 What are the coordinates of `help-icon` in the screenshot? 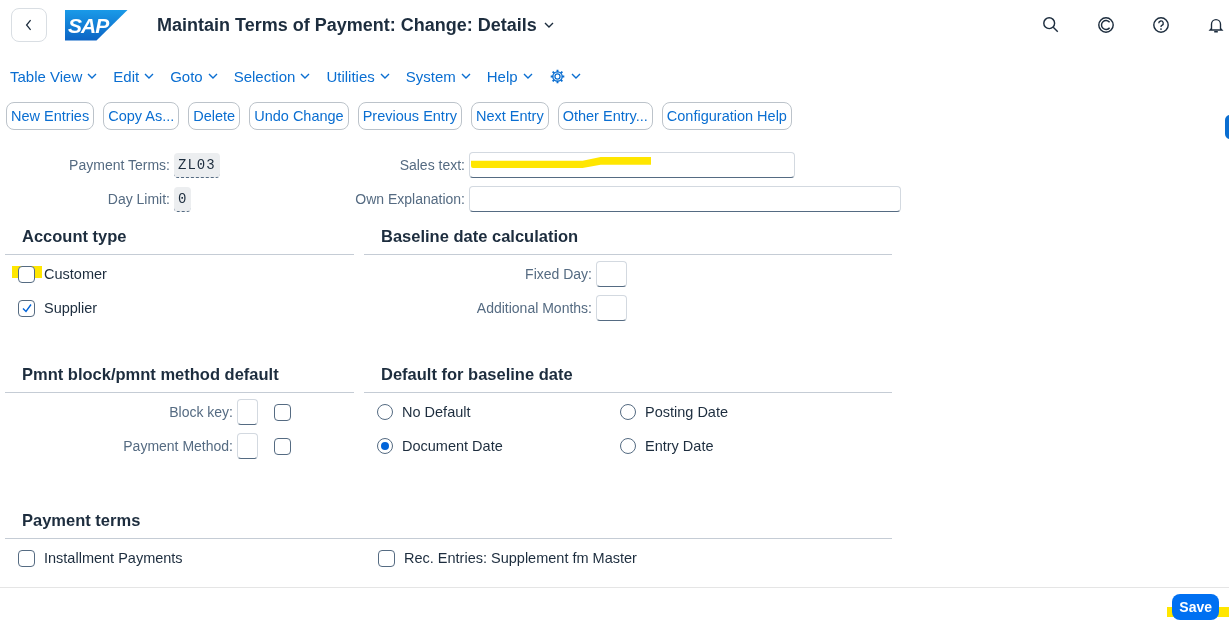 It's located at (1161, 25).